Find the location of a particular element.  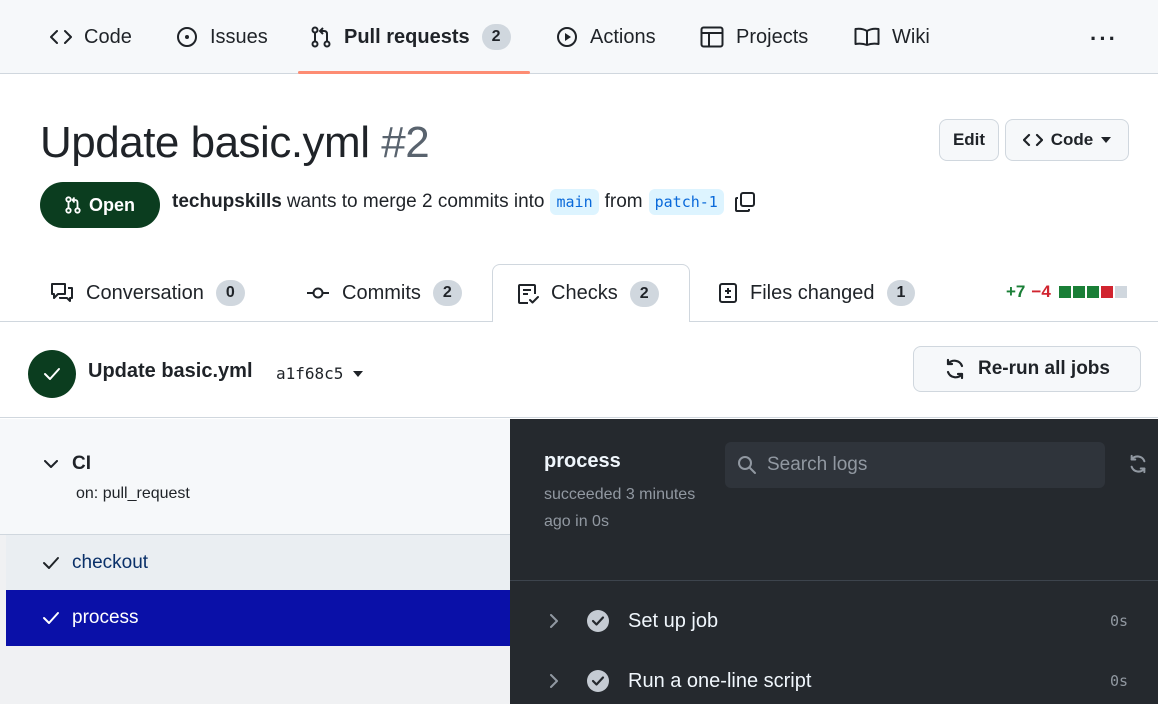

page-title: Update basic.yml #2 is located at coordinates (235, 143).